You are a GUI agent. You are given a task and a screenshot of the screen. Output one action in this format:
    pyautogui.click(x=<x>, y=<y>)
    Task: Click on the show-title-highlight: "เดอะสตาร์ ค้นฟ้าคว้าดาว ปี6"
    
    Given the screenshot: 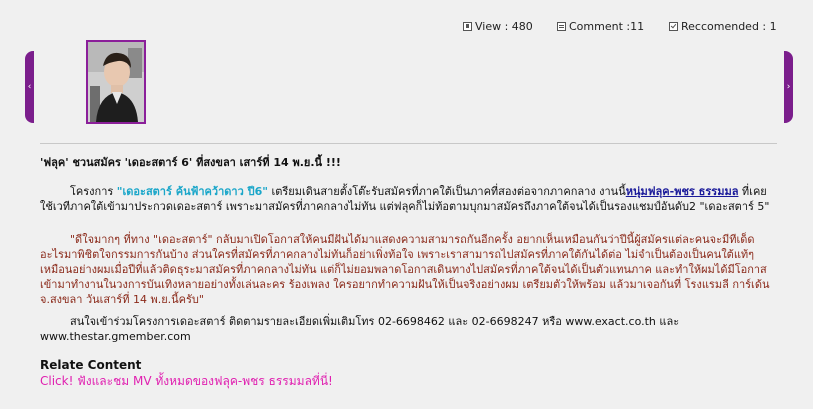 What is the action you would take?
    pyautogui.click(x=192, y=191)
    